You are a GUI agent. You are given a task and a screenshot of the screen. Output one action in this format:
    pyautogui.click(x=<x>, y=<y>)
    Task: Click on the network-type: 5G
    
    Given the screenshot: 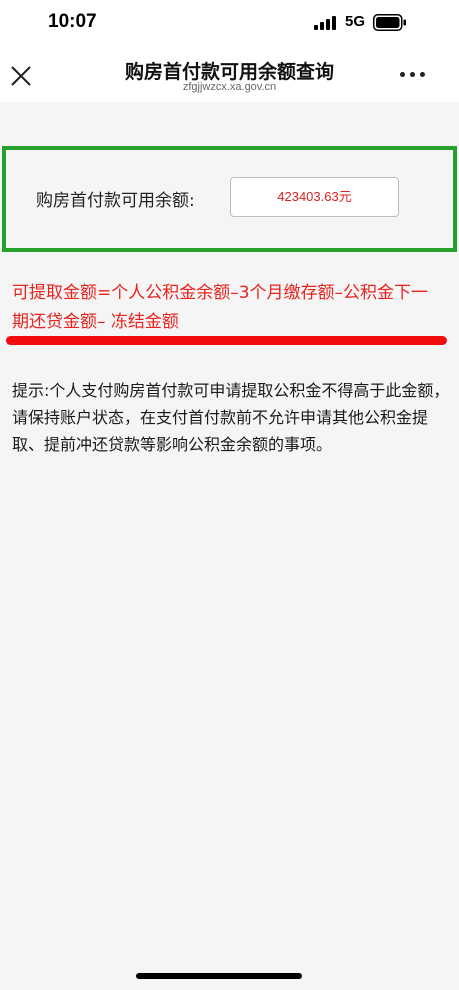 What is the action you would take?
    pyautogui.click(x=355, y=21)
    